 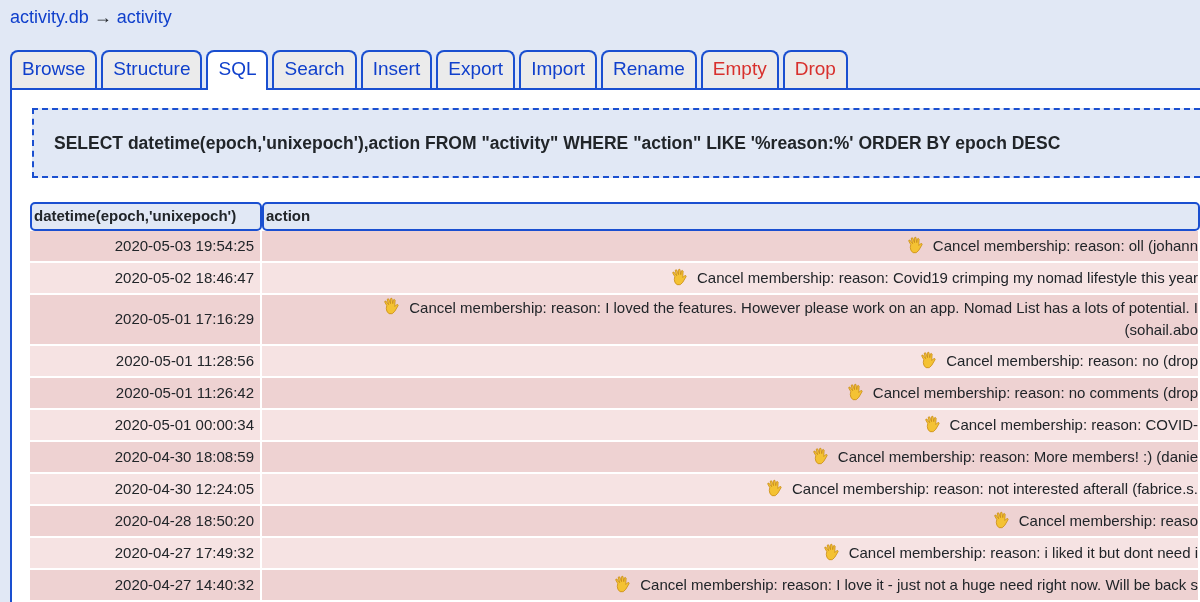 I want to click on table-cell-text: Cancel membership: reason: I loved the features. However please work on an app. Nomad List has a lots of potential. I, so click(x=803, y=307).